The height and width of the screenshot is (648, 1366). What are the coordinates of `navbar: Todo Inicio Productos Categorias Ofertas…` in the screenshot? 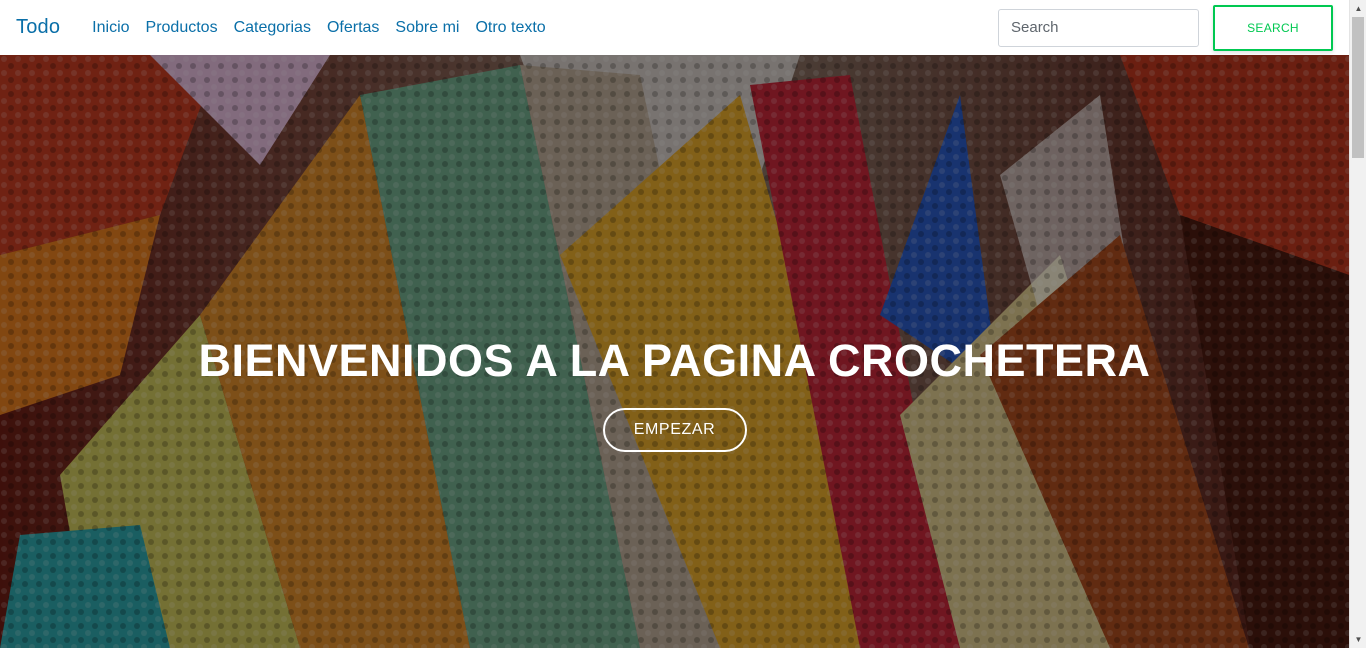 It's located at (674, 27).